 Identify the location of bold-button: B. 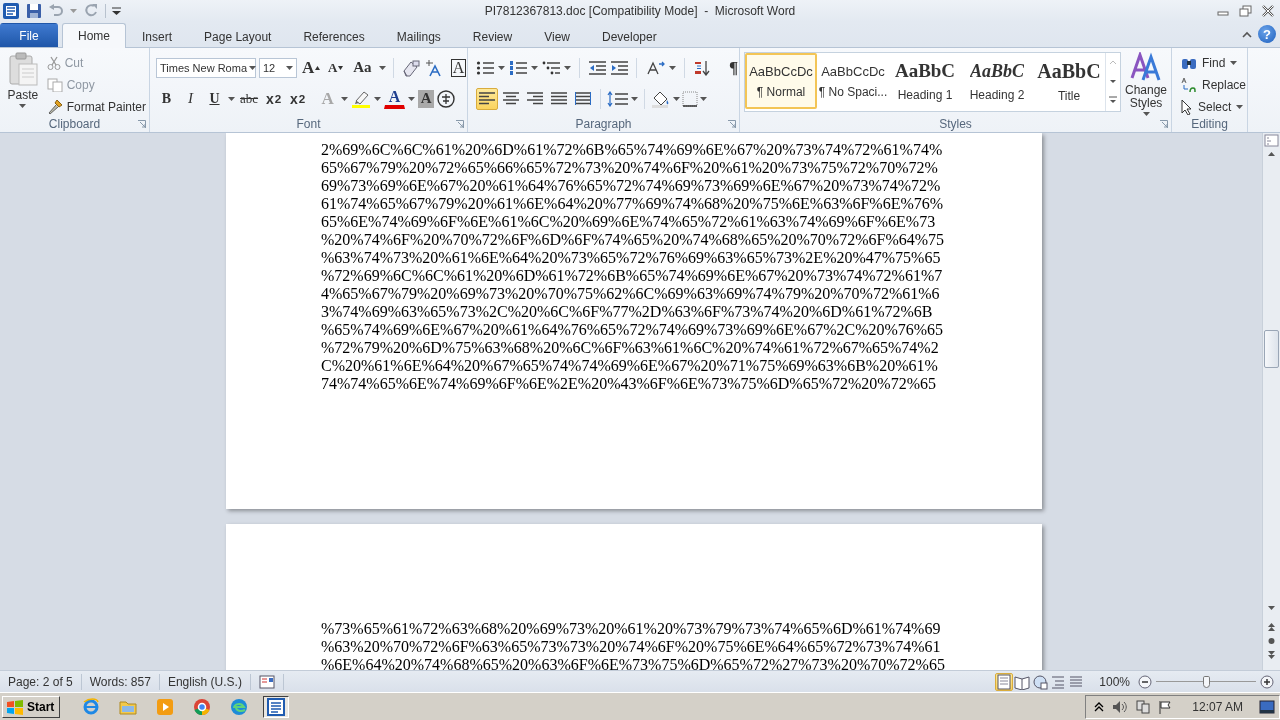
(166, 98).